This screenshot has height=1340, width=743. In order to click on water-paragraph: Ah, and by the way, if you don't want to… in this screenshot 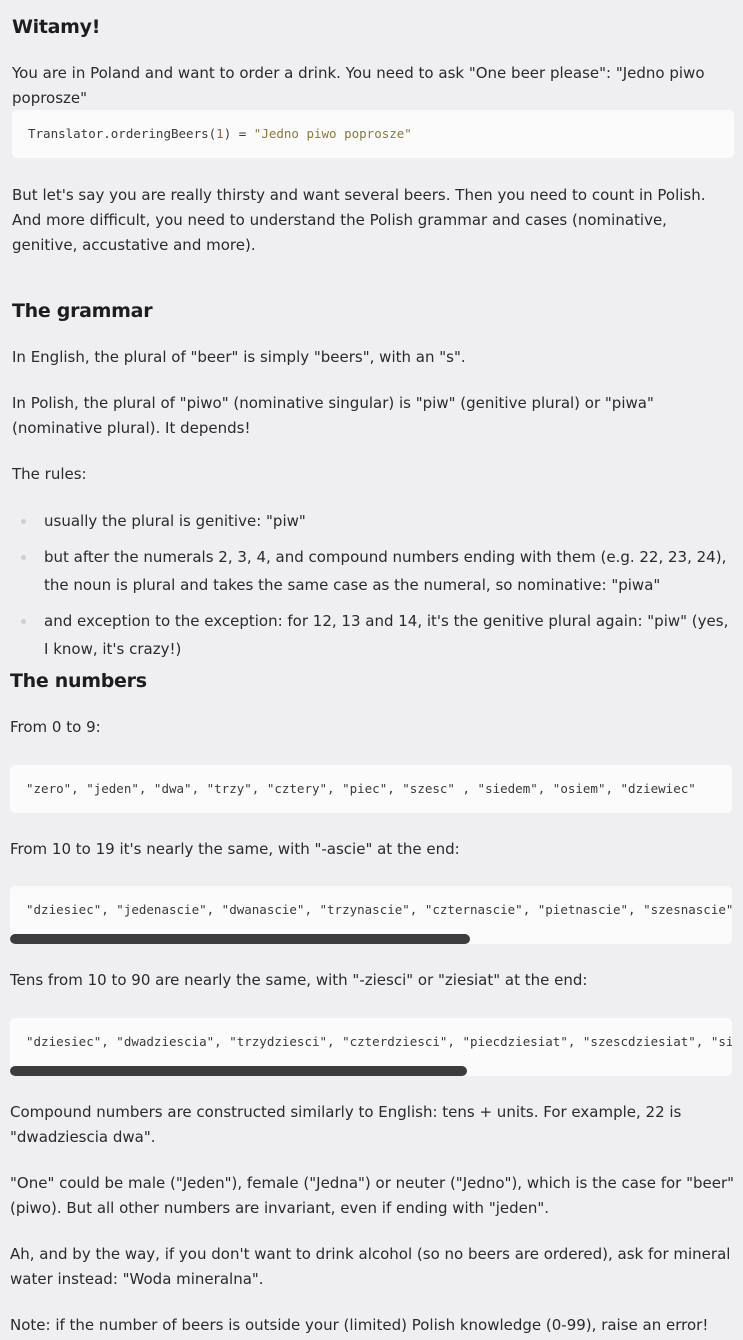, I will do `click(370, 1266)`.